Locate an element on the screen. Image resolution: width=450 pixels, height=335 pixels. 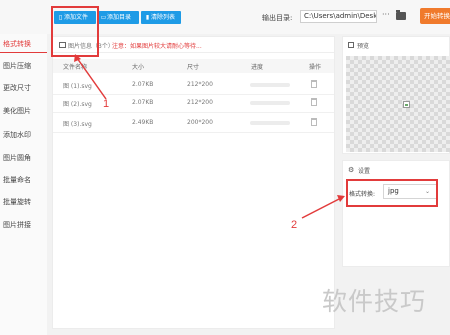
file-name: 图 (3).svg is located at coordinates (77, 124).